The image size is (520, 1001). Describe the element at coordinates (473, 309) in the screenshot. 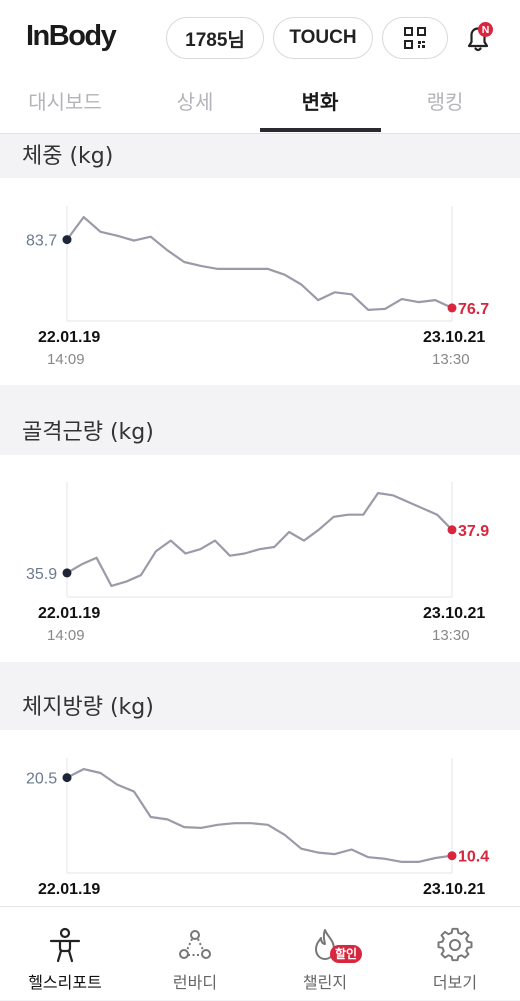

I see `end-value-label: 76.7` at that location.